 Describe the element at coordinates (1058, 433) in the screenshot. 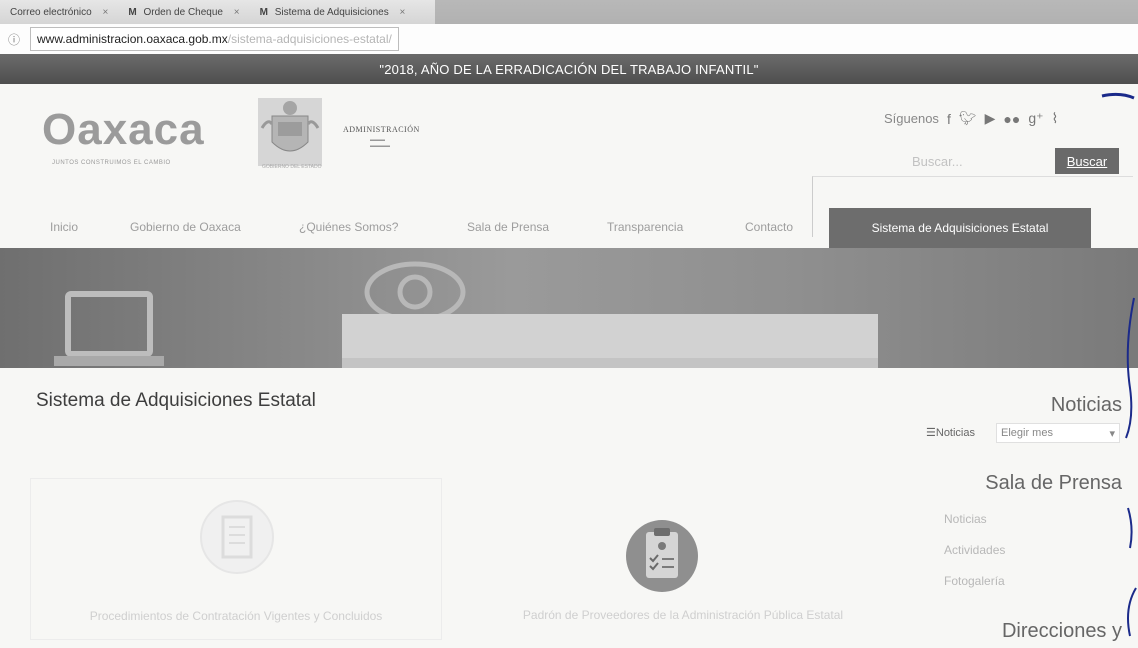

I see `archive-month-select: Elegir mes ▾` at that location.